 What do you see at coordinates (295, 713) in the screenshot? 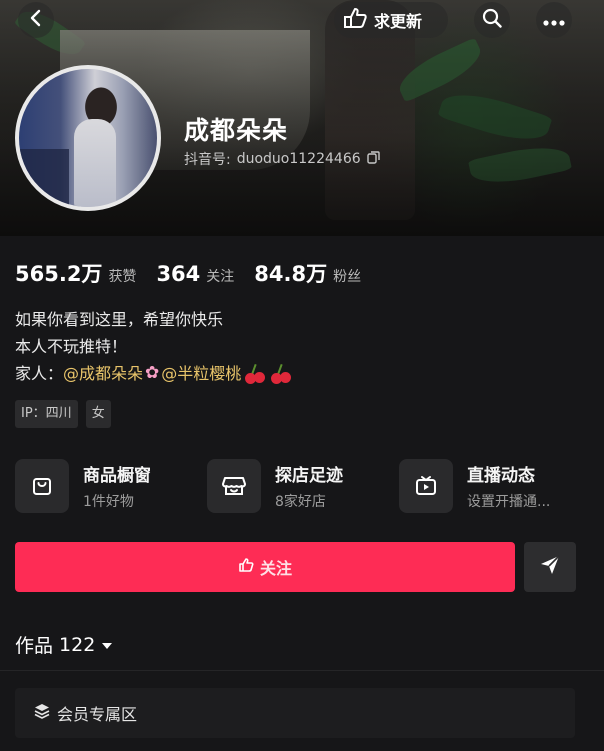
I see `member-zone-entry: 会员专属区` at bounding box center [295, 713].